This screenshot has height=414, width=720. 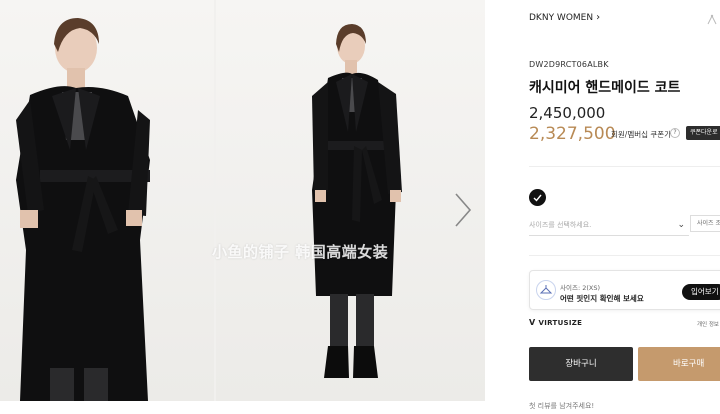 What do you see at coordinates (675, 133) in the screenshot?
I see `help-icon: ?` at bounding box center [675, 133].